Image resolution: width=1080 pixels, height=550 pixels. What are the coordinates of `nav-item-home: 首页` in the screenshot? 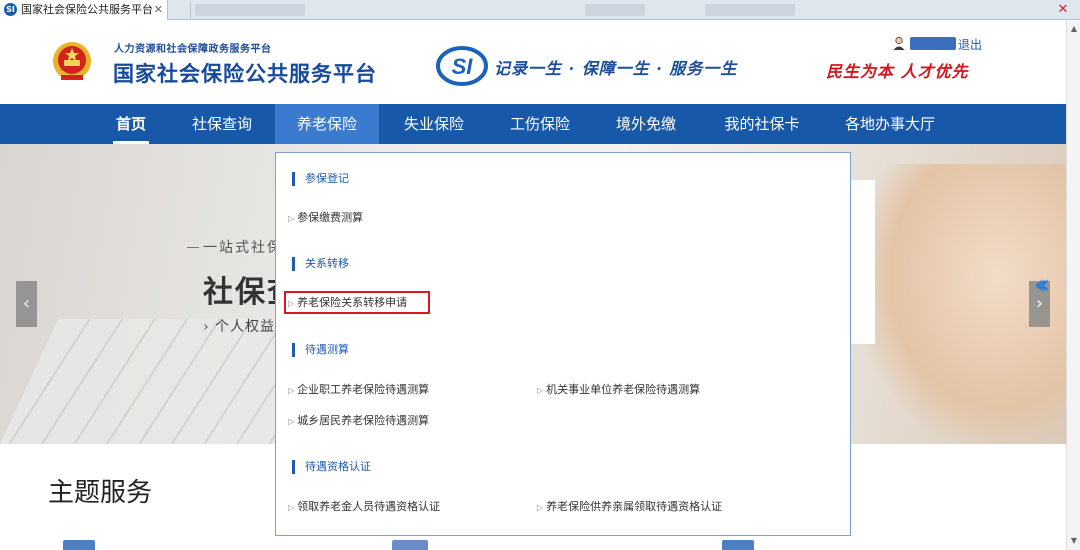 It's located at (131, 124).